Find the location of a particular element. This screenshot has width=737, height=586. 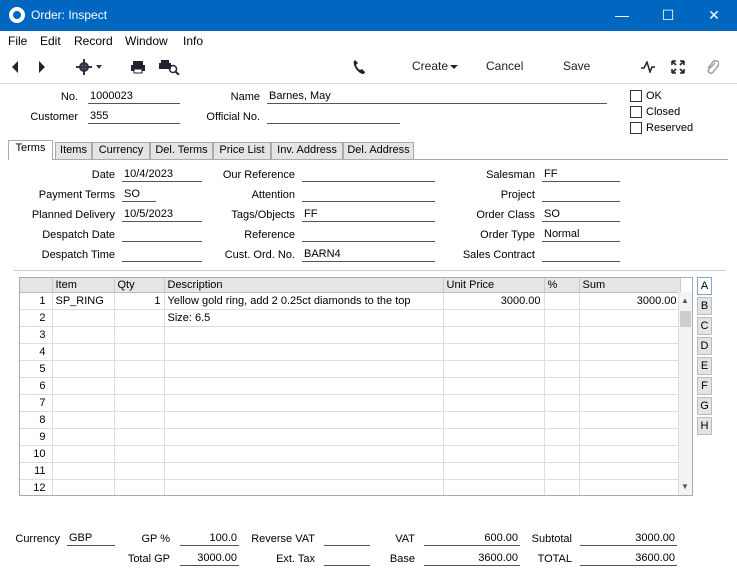

cancel-button: Cancel is located at coordinates (504, 66).